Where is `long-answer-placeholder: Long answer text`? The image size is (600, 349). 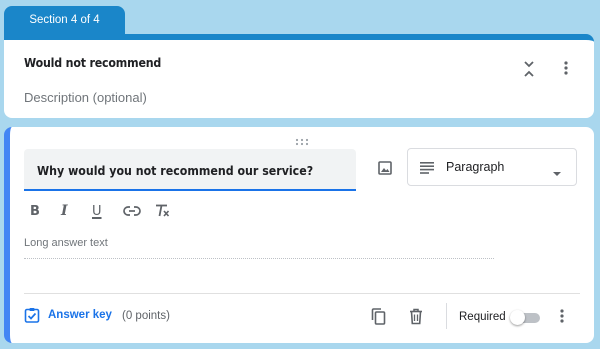
long-answer-placeholder: Long answer text is located at coordinates (259, 248).